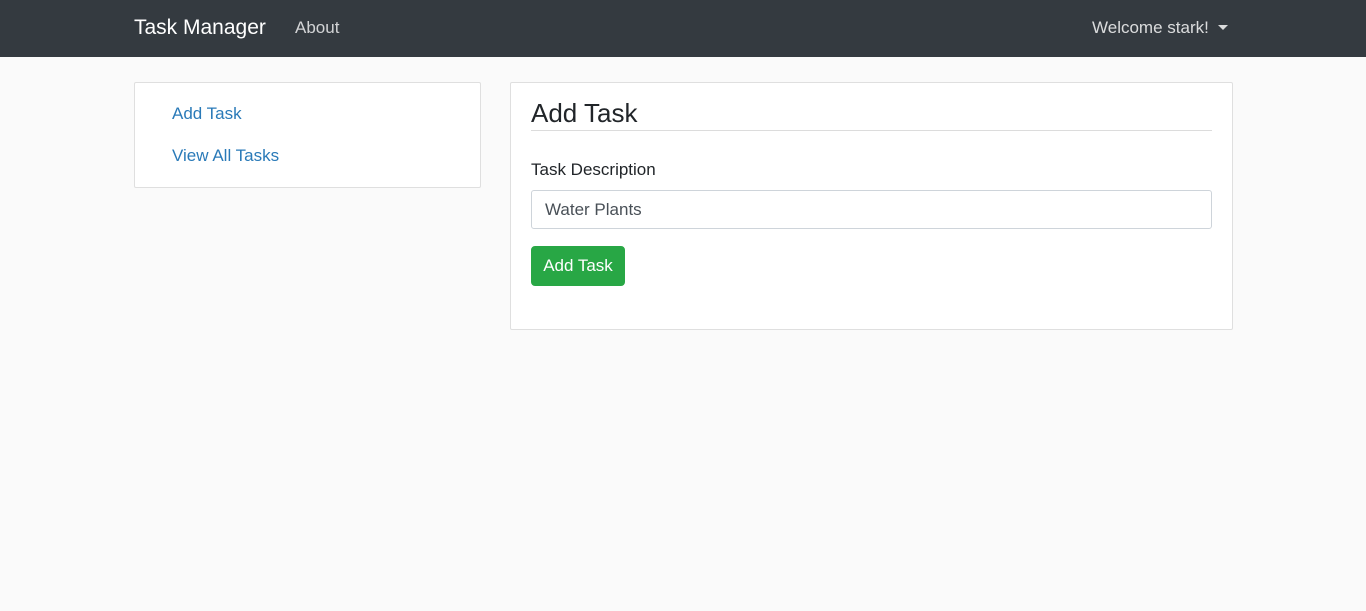 This screenshot has width=1366, height=611. Describe the element at coordinates (200, 28) in the screenshot. I see `brand-link: Task Manager` at that location.